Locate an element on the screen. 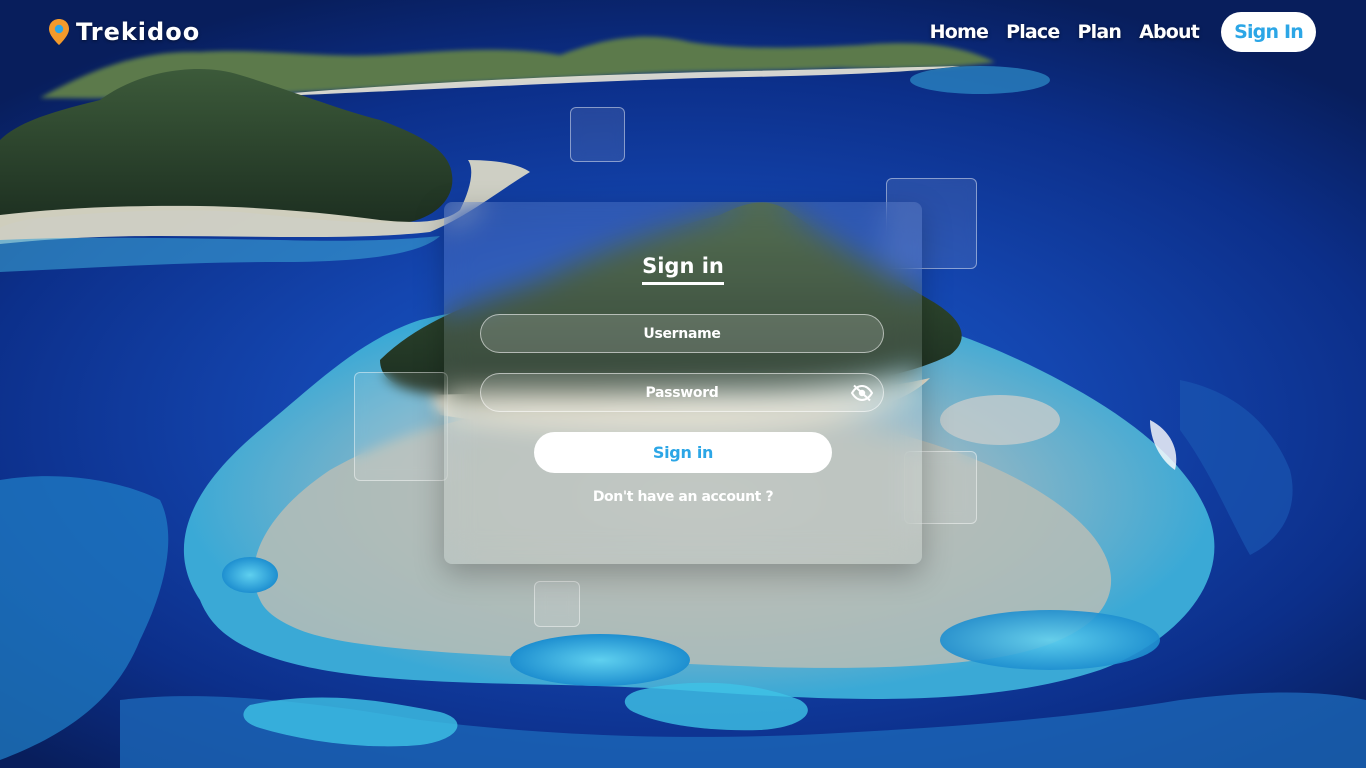  username-field is located at coordinates (682, 333).